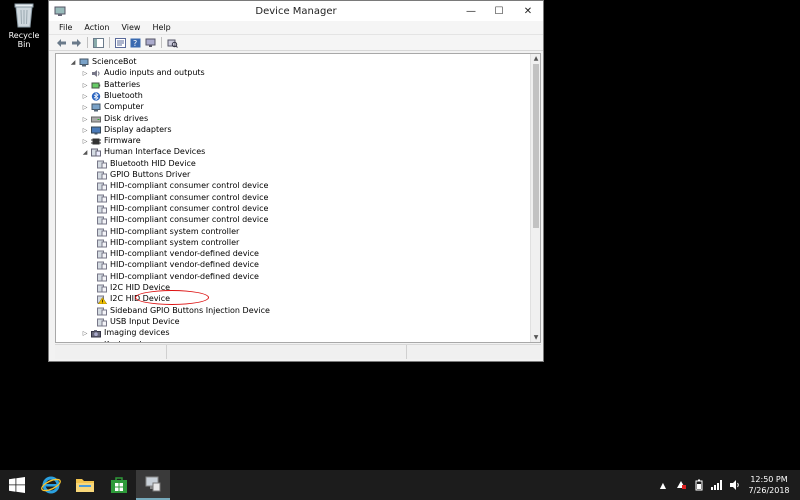 The height and width of the screenshot is (500, 800). I want to click on display-icon, so click(96, 130).